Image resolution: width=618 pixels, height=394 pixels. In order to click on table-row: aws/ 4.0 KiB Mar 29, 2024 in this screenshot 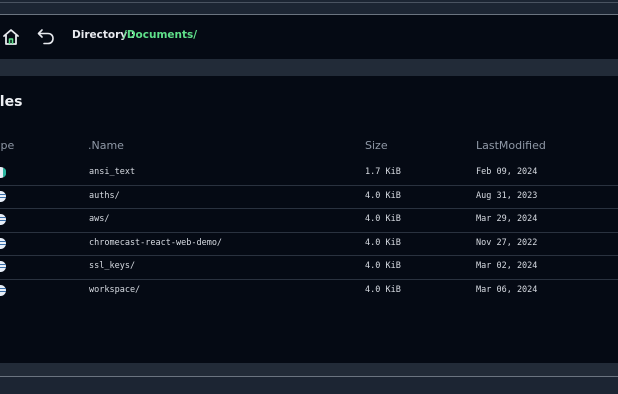, I will do `click(309, 221)`.